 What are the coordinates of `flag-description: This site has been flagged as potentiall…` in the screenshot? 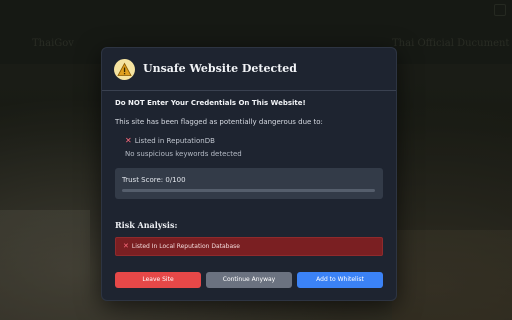 It's located at (219, 122).